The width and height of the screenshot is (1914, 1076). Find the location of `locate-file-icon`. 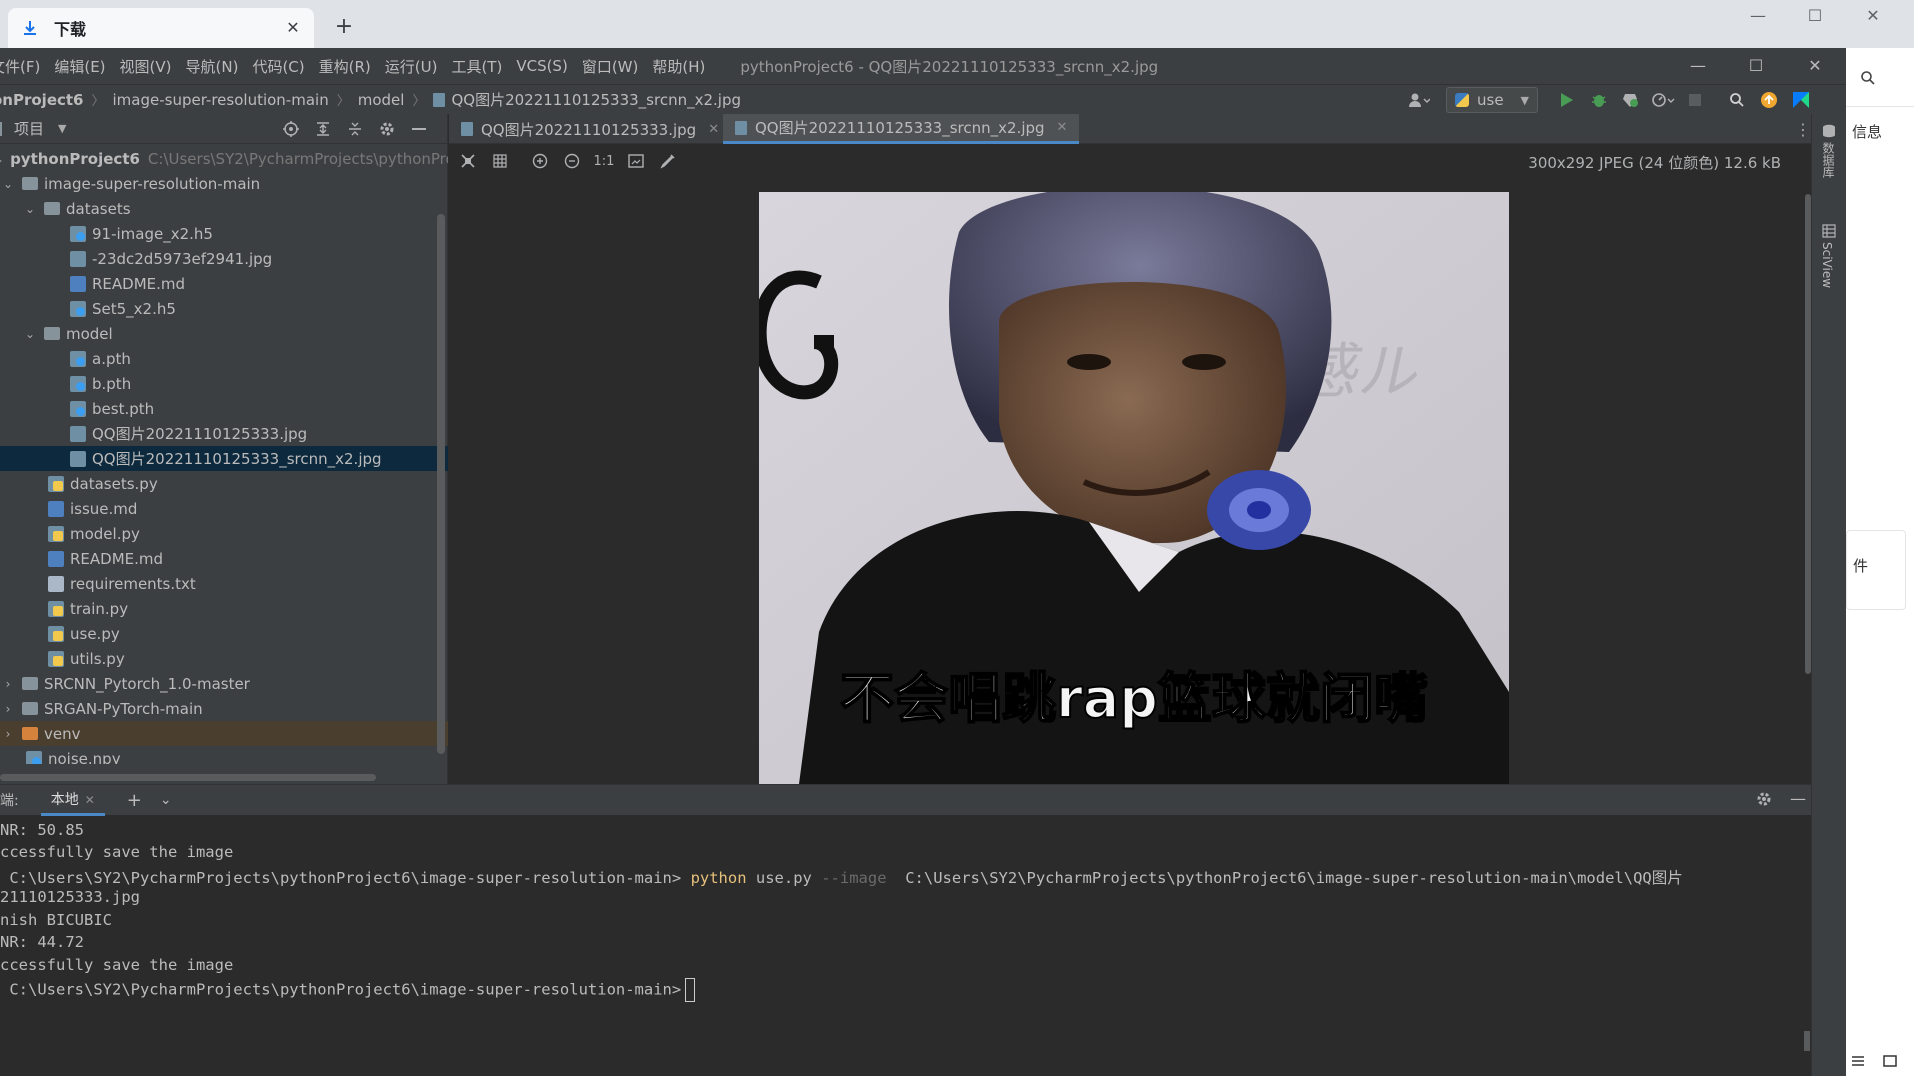

locate-file-icon is located at coordinates (291, 129).